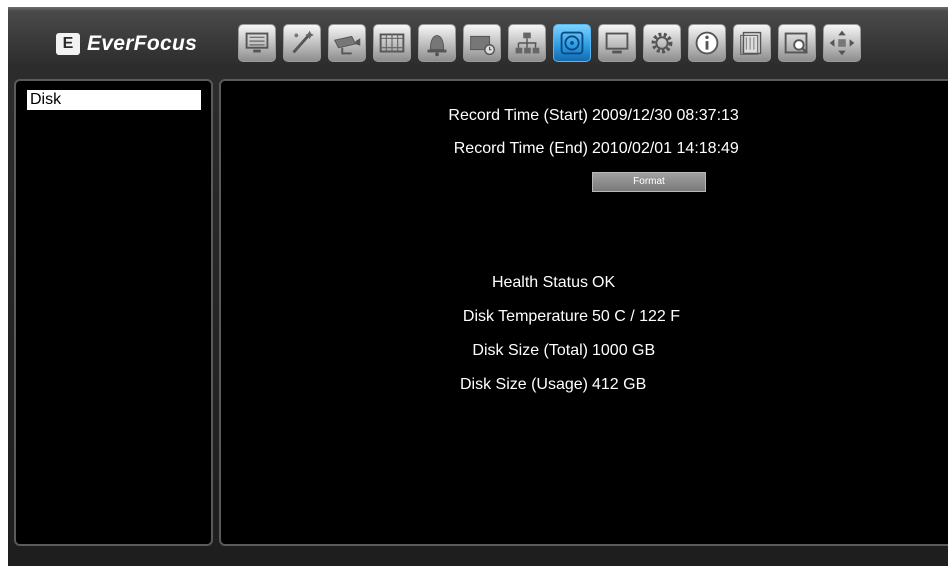  I want to click on disk-size-total-value: 1000 GB, so click(624, 350).